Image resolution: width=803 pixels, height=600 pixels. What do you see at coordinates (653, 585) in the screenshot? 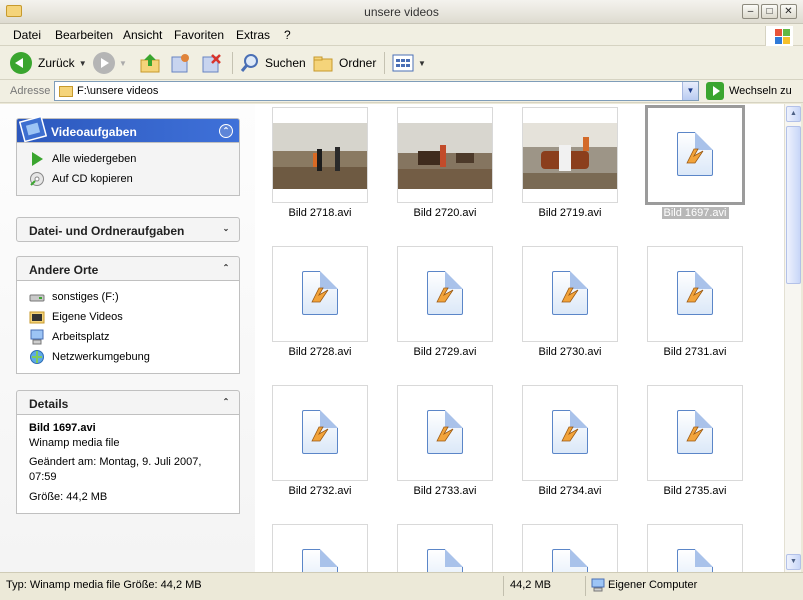
I see `status-location: Eigener Computer` at bounding box center [653, 585].